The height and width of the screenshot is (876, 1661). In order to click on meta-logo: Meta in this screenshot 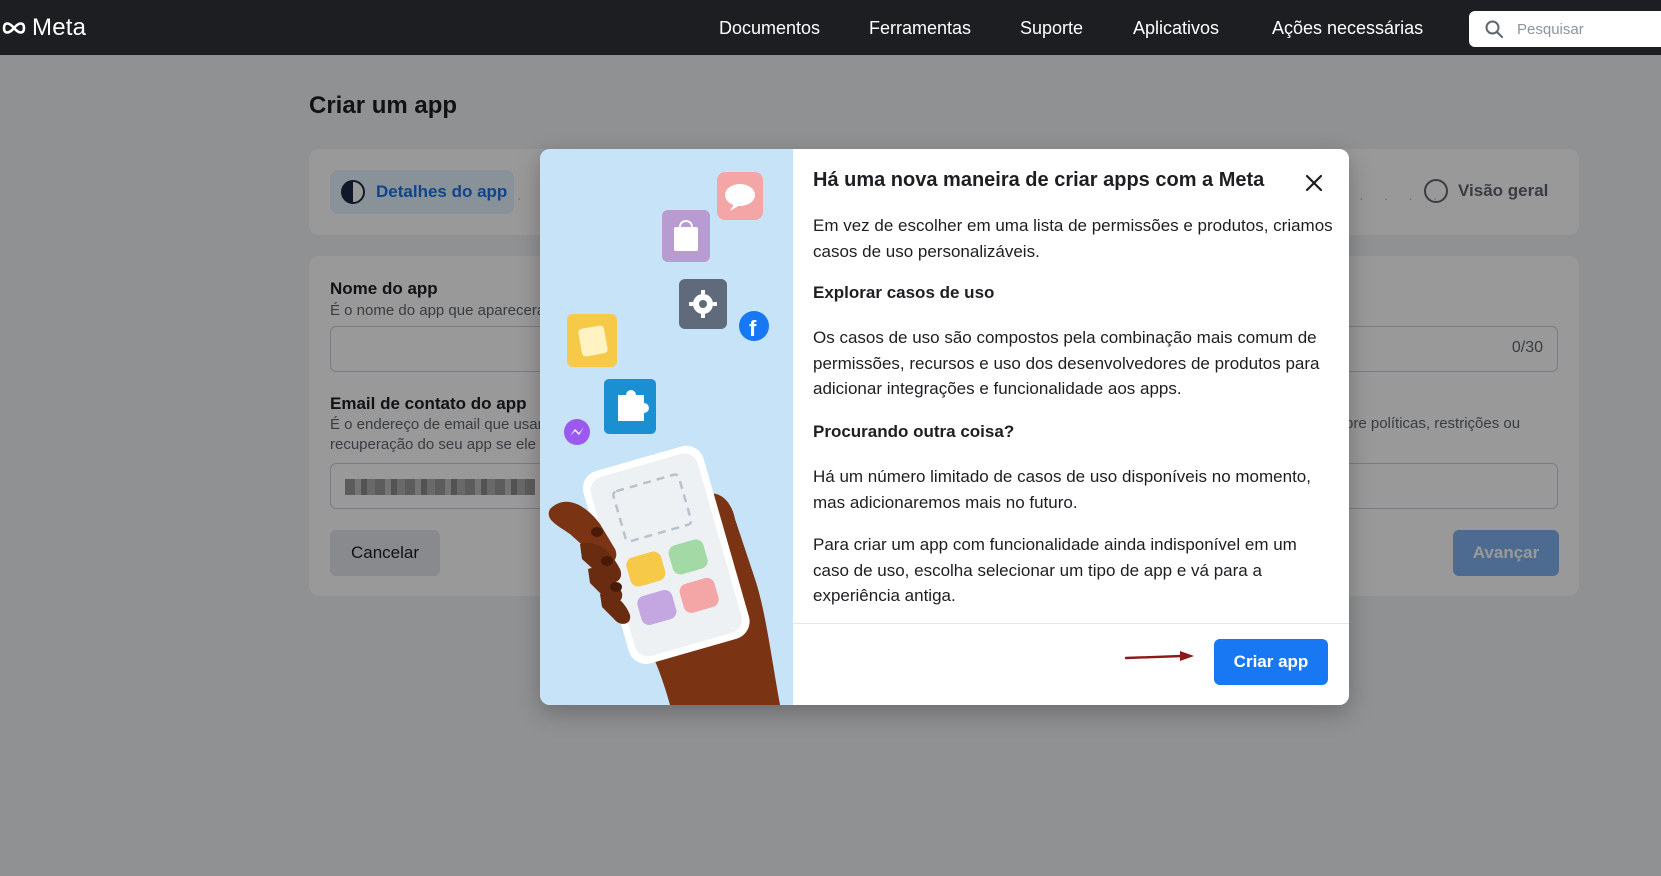, I will do `click(43, 28)`.